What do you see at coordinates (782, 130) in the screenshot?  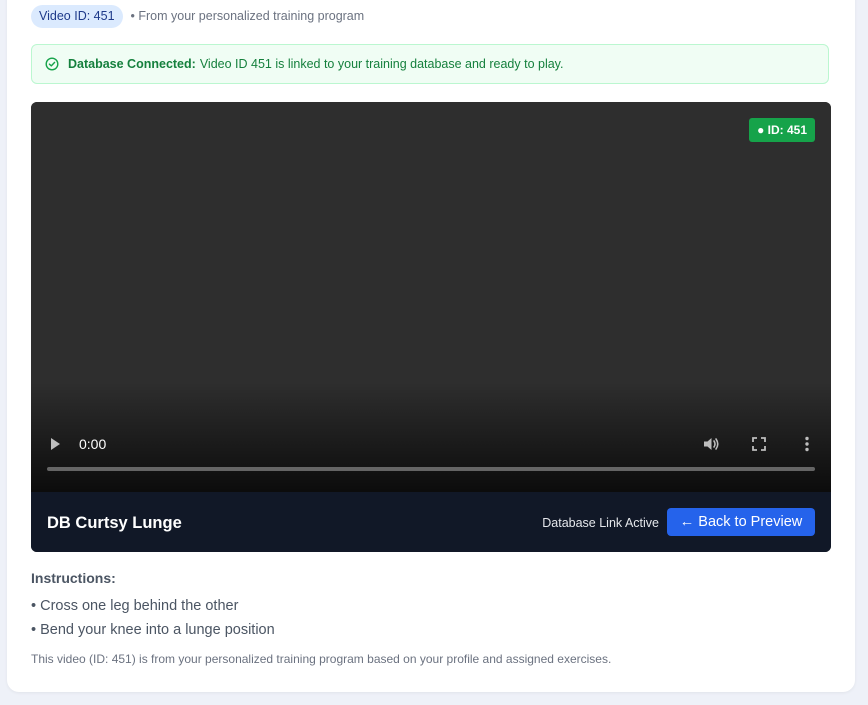 I see `video-id-badge: ● ID: 451` at bounding box center [782, 130].